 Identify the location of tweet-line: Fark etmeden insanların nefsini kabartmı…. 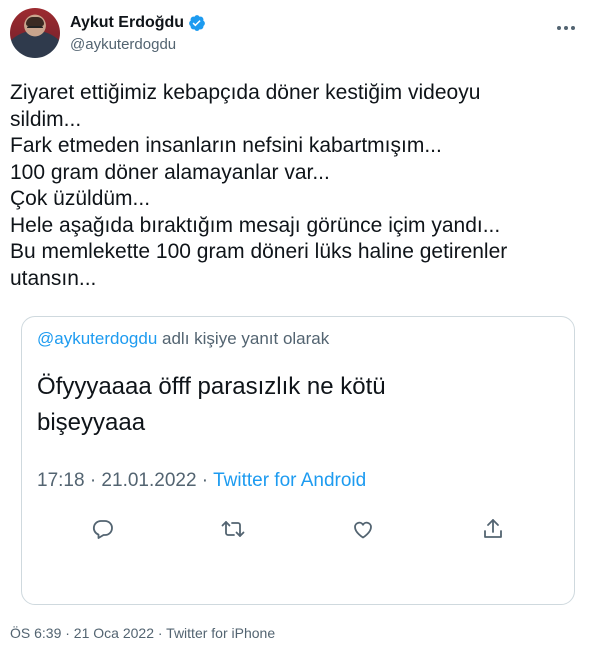
(226, 145).